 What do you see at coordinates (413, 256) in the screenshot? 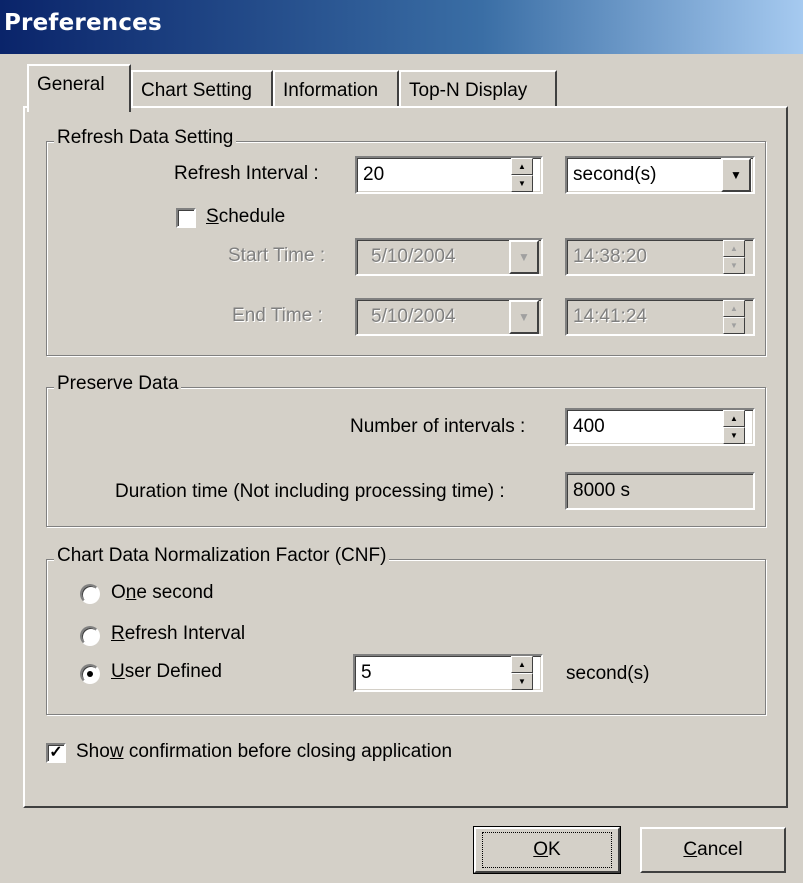
I see `start-date-value: 5/10/2004` at bounding box center [413, 256].